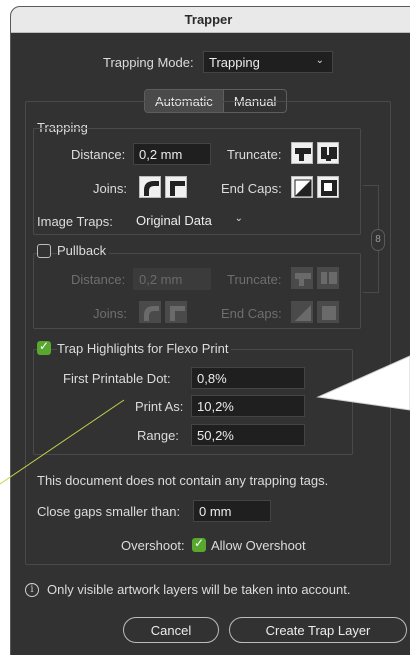 This screenshot has width=410, height=655. Describe the element at coordinates (363, 383) in the screenshot. I see `callout-pointer` at that location.